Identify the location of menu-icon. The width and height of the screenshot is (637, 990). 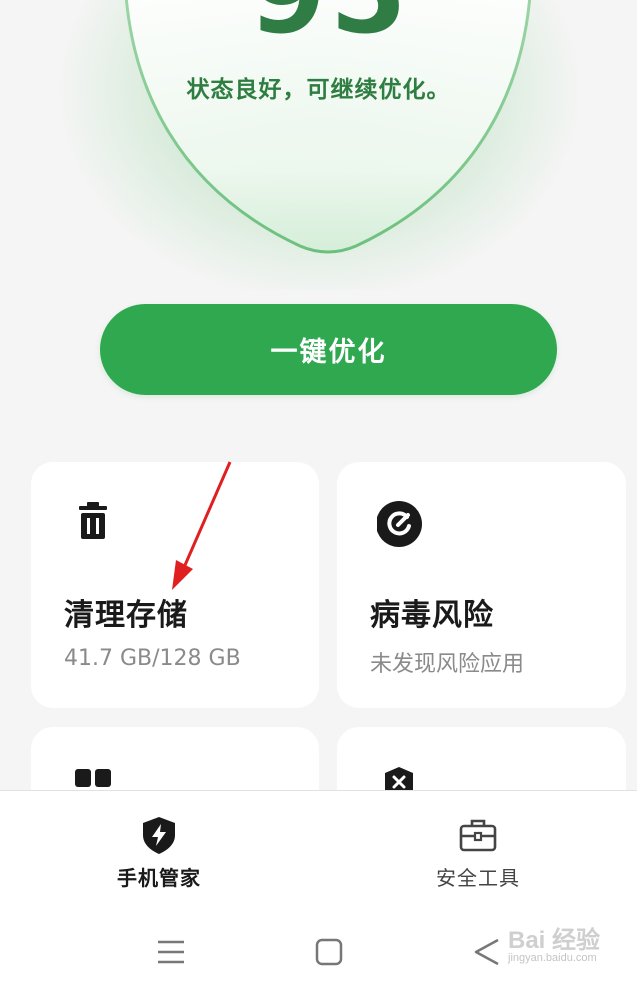
(170, 952).